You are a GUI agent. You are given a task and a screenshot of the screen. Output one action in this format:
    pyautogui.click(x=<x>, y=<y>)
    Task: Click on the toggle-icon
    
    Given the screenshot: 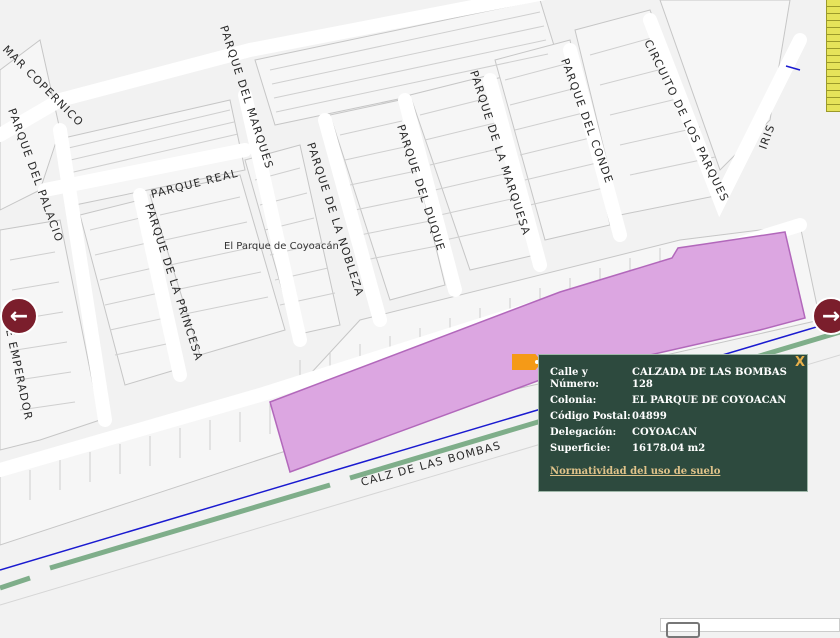 What is the action you would take?
    pyautogui.click(x=683, y=630)
    